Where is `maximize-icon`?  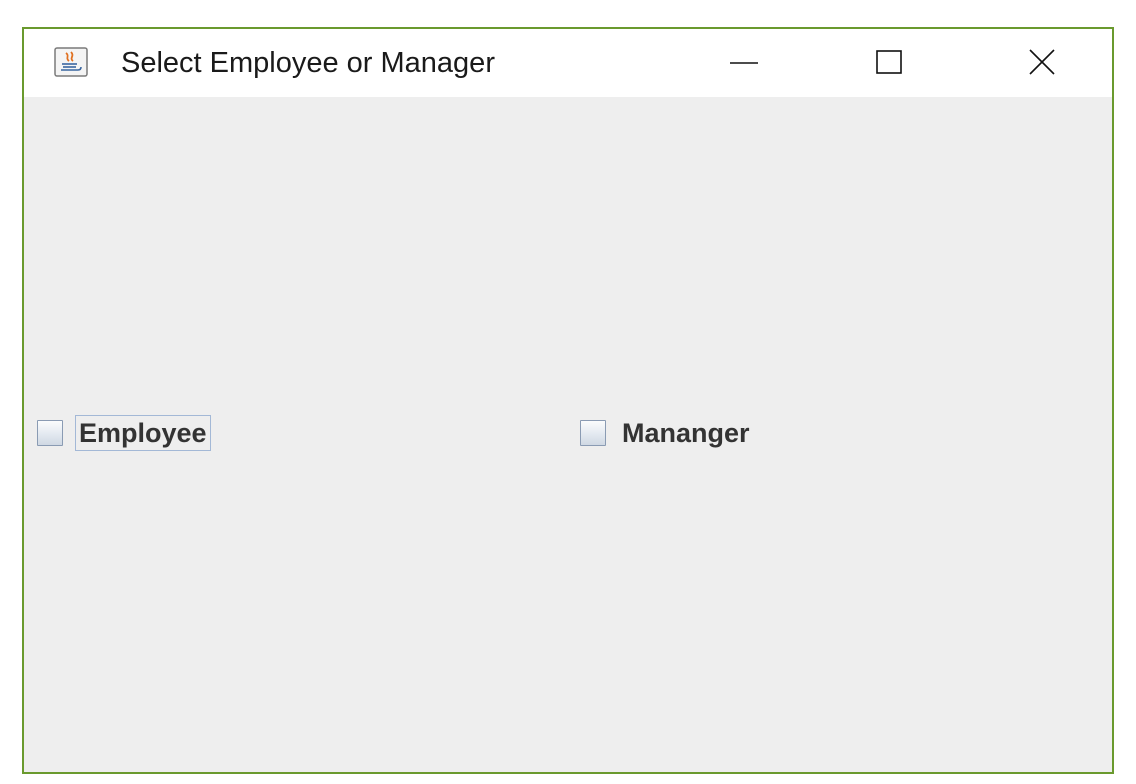
maximize-icon is located at coordinates (889, 63).